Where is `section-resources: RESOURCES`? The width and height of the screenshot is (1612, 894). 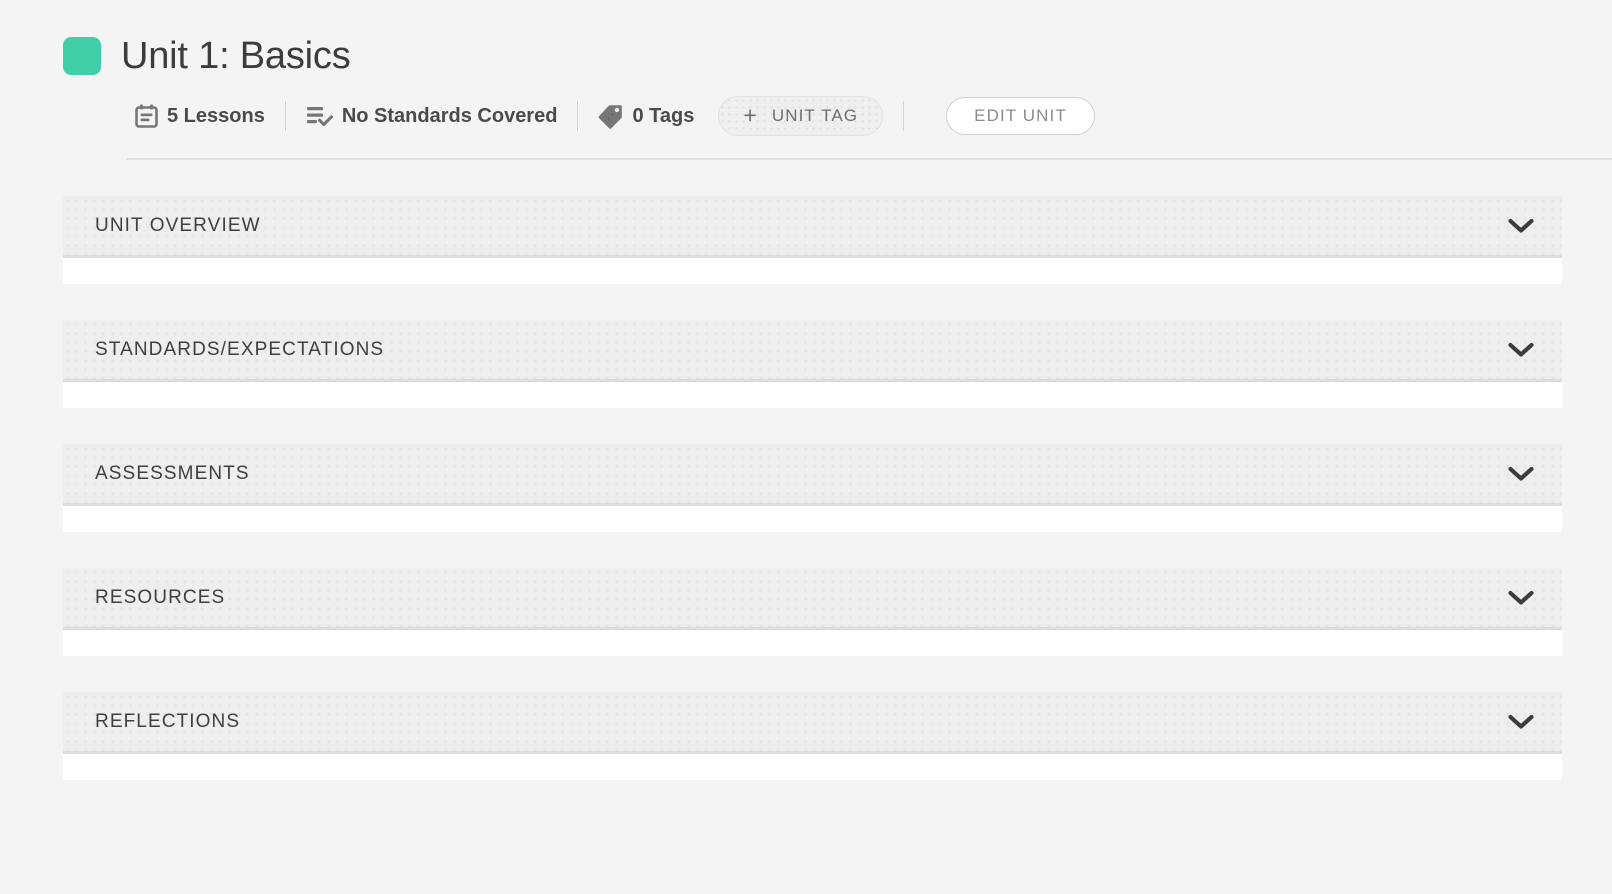
section-resources: RESOURCES is located at coordinates (812, 612).